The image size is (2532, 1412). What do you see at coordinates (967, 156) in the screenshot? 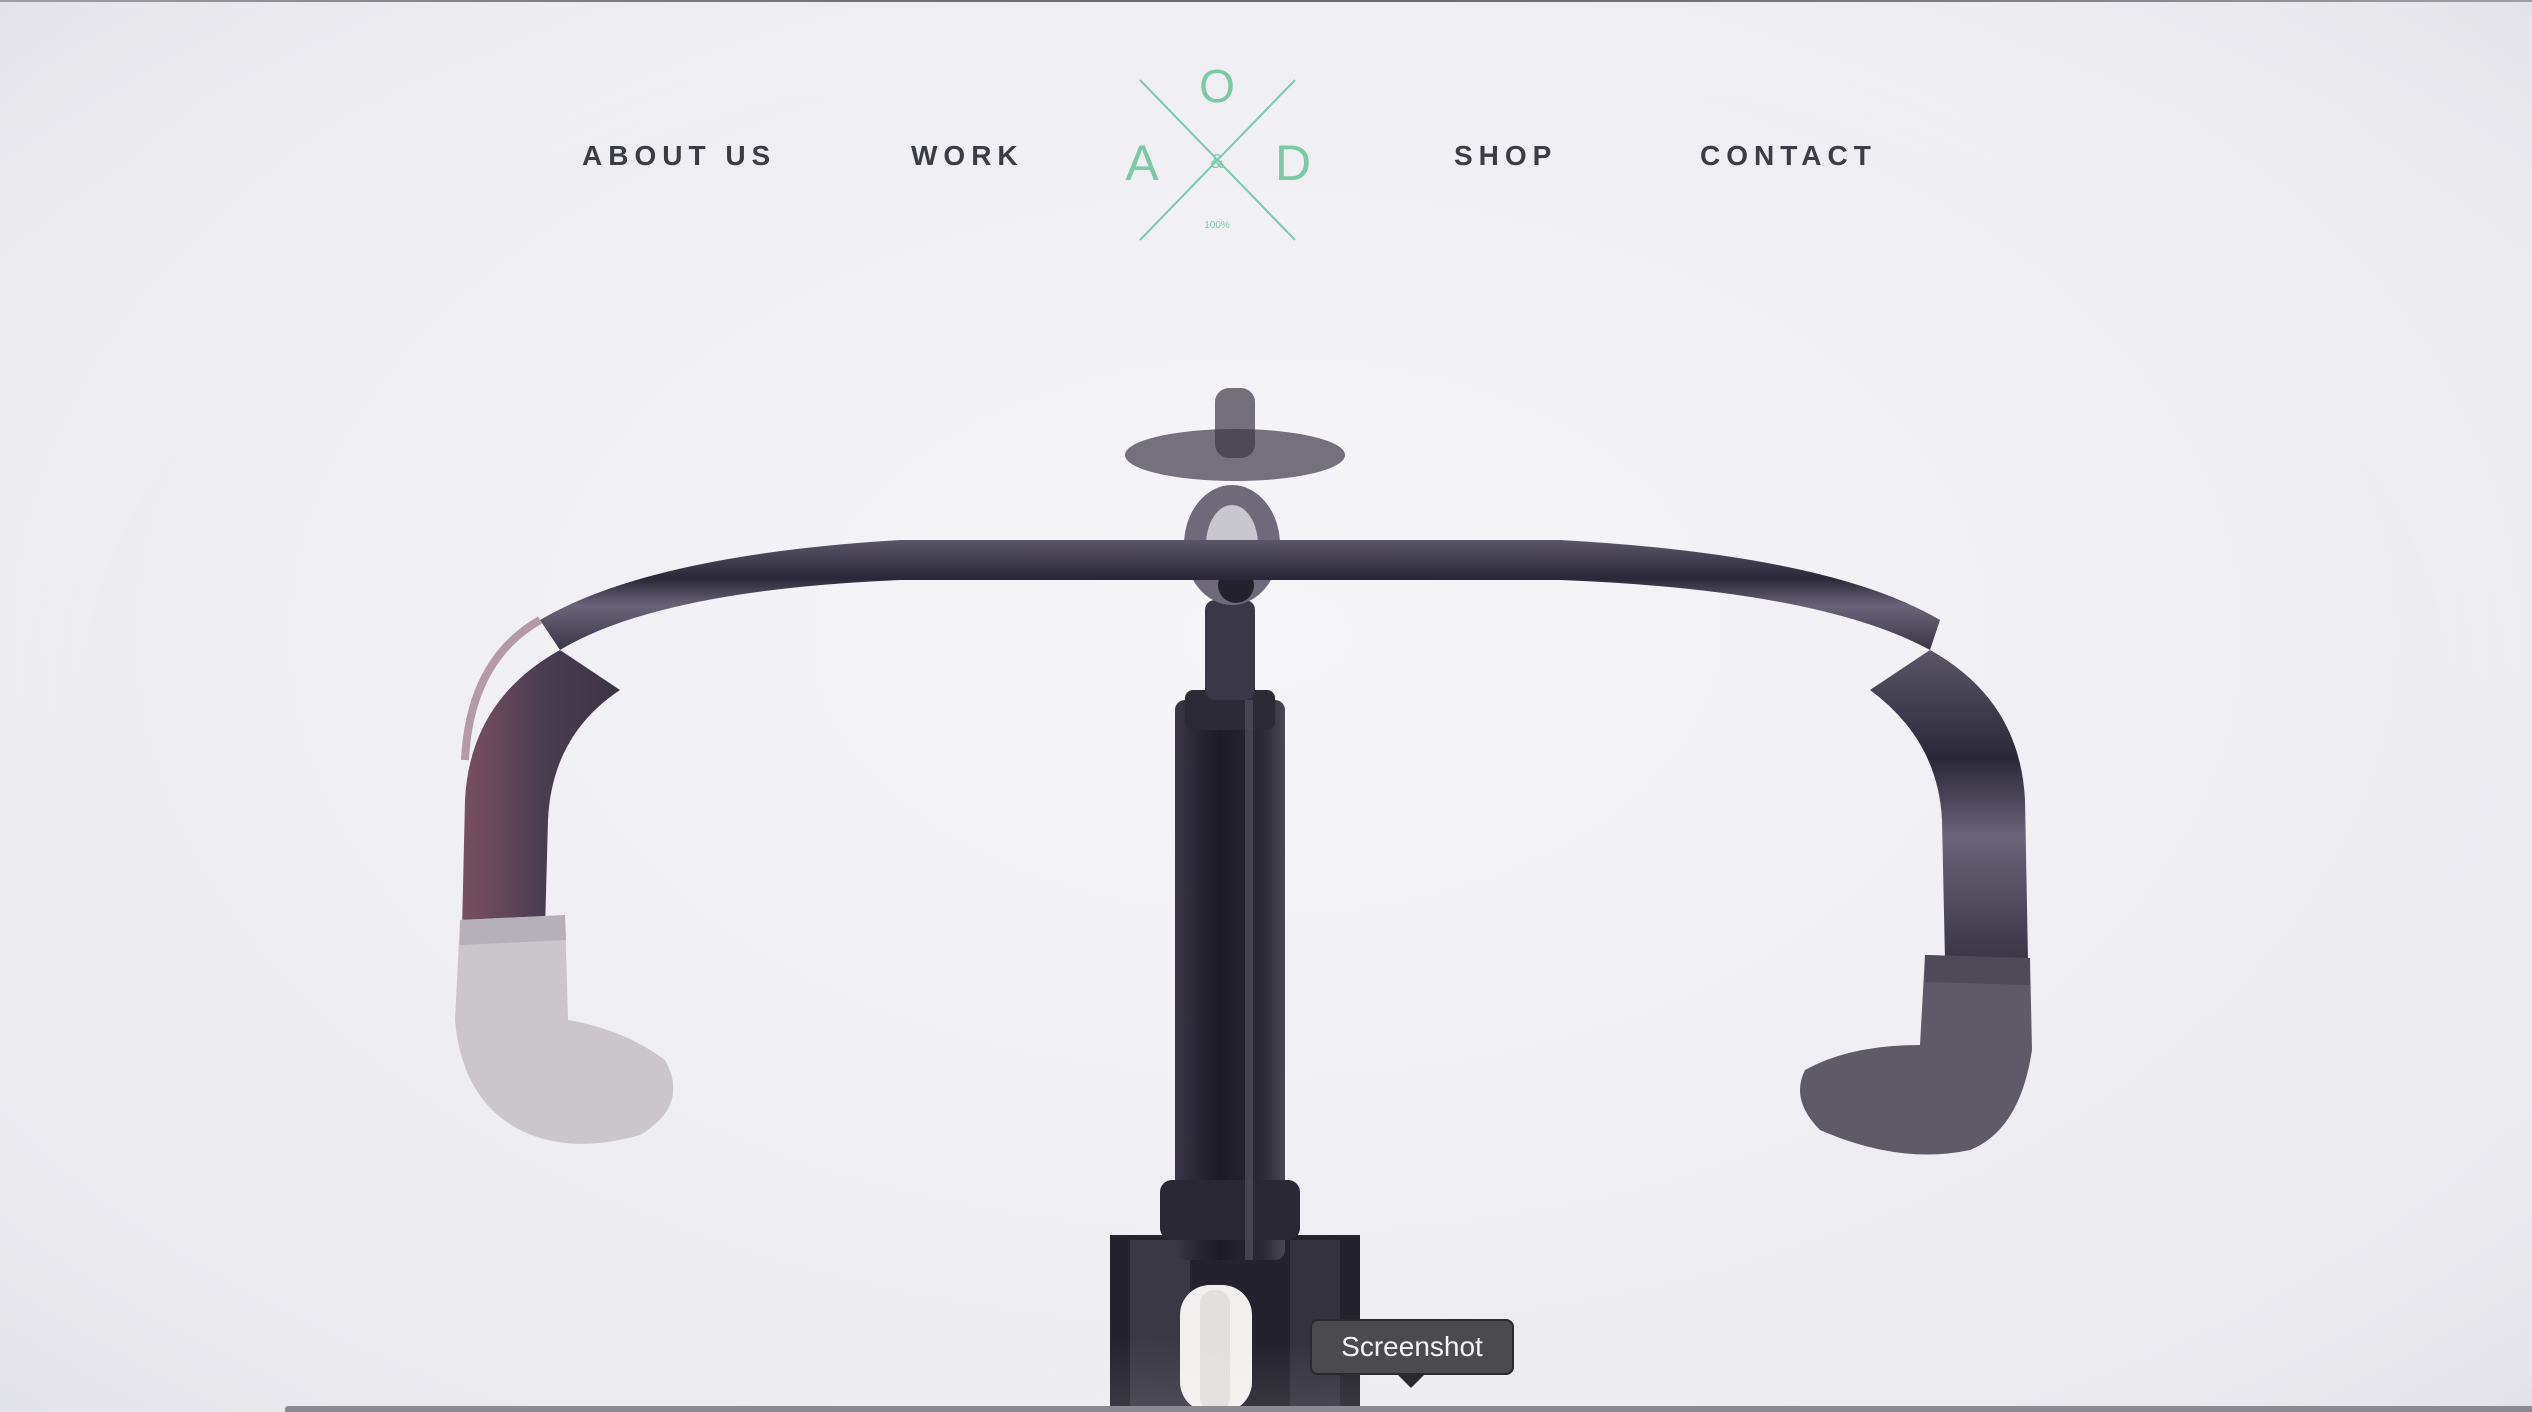
I see `nav-work-link: WORK` at bounding box center [967, 156].